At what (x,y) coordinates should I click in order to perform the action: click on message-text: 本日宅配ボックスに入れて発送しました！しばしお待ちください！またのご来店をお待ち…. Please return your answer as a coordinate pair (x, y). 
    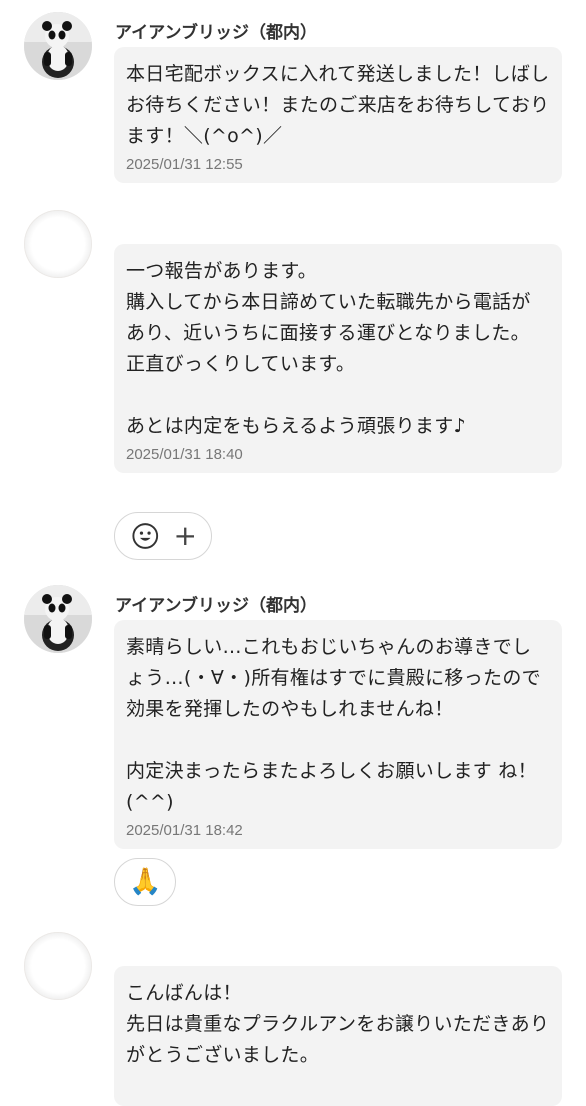
    Looking at the image, I should click on (338, 105).